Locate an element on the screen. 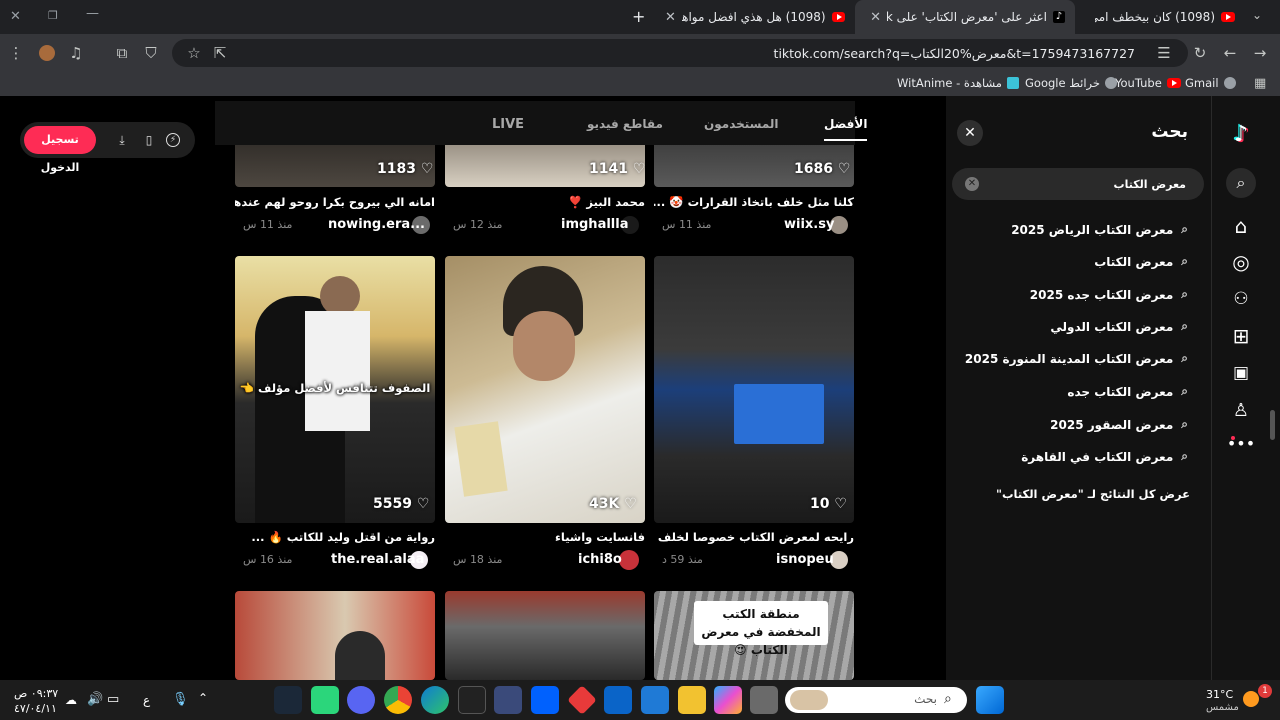 The width and height of the screenshot is (1280, 720). explore-icon: ◎ is located at coordinates (1241, 262).